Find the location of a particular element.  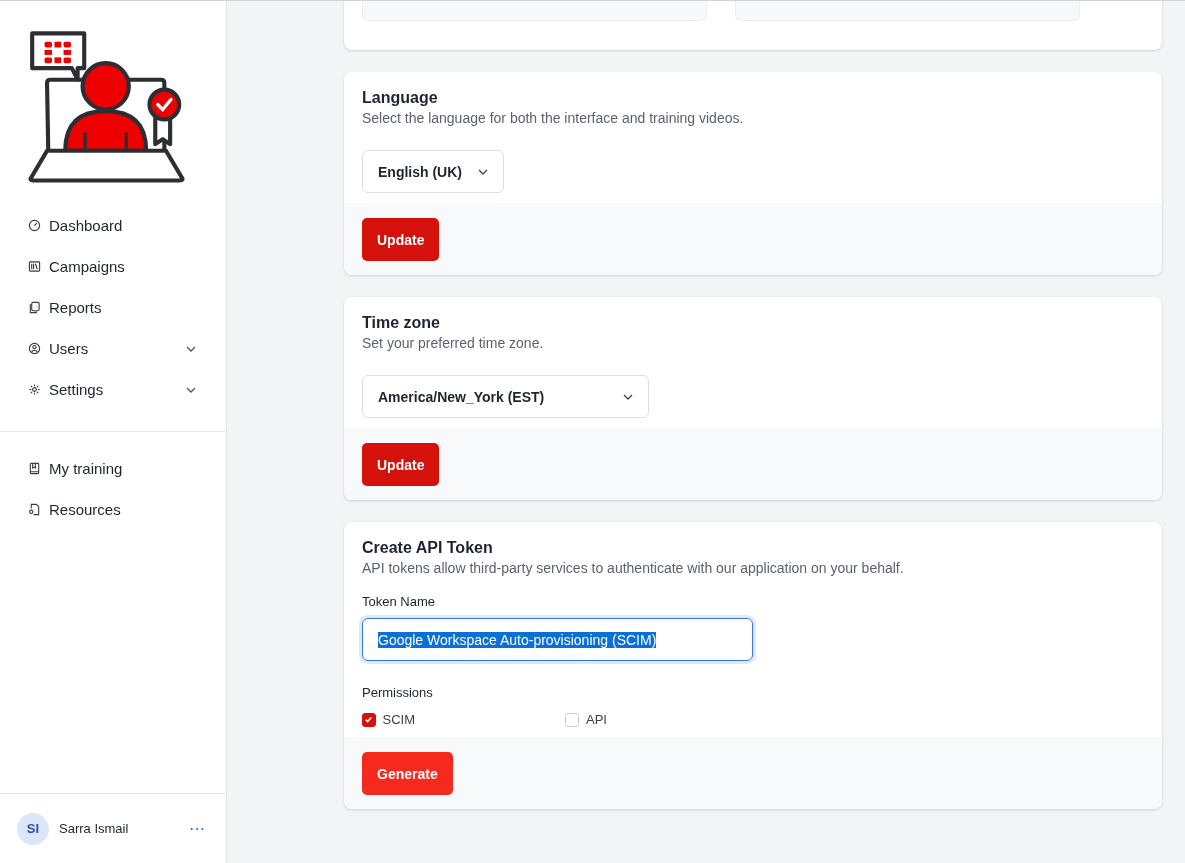

checkbox-label: SCIM is located at coordinates (398, 719).